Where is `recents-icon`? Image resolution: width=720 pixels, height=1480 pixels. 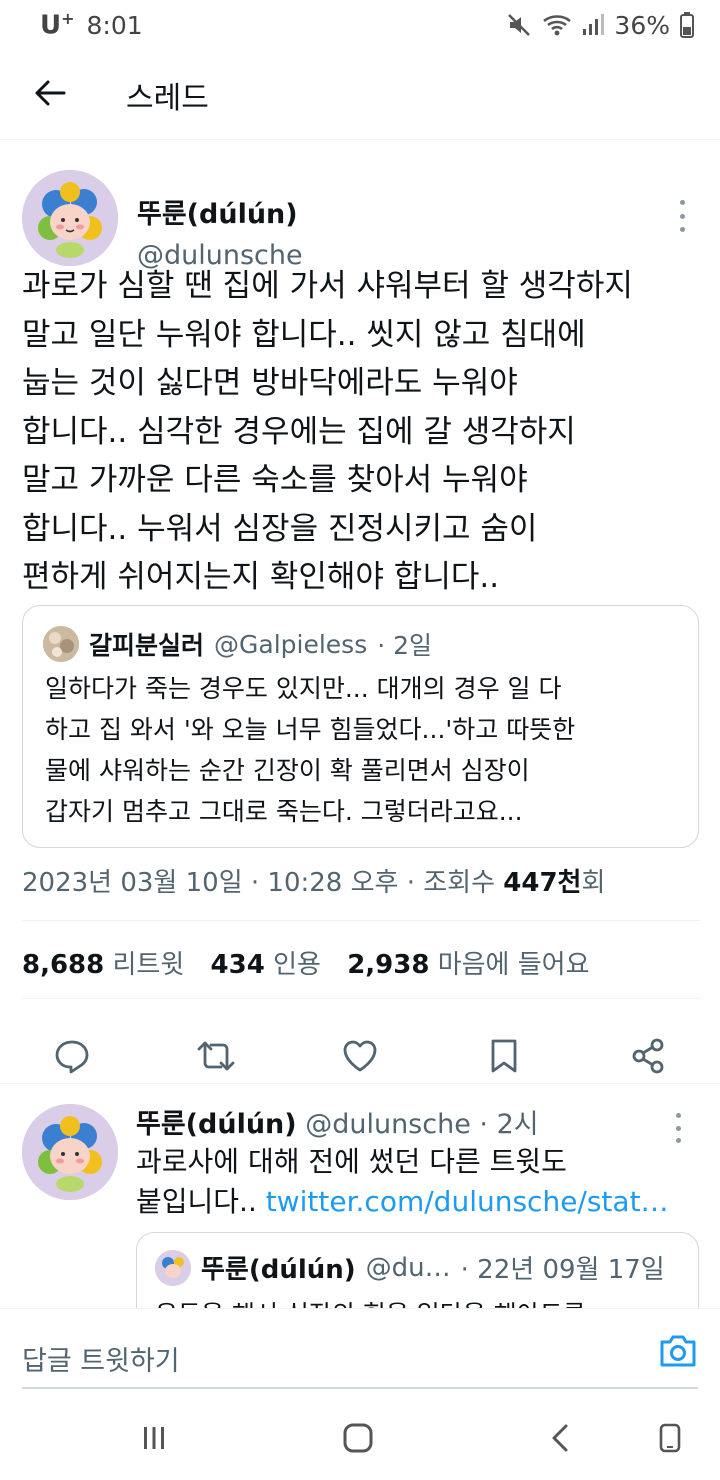 recents-icon is located at coordinates (154, 1440).